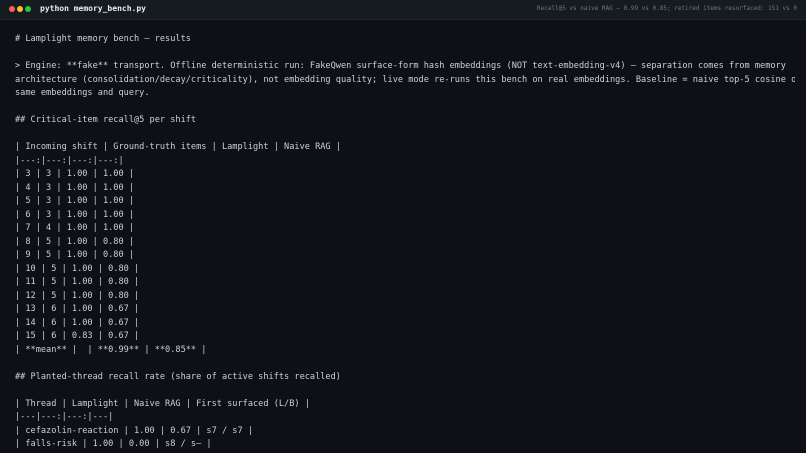 Image resolution: width=806 pixels, height=453 pixels. Describe the element at coordinates (74, 255) in the screenshot. I see `output-line: | 9 | 5 | 1.00 | 0.80 |` at that location.